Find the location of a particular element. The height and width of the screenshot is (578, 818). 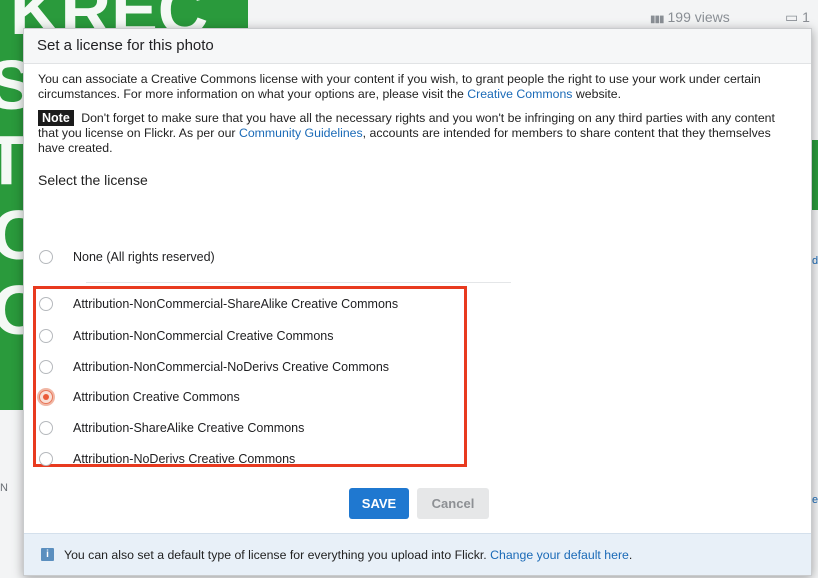

views-icon: ▮▮▮ is located at coordinates (657, 19).